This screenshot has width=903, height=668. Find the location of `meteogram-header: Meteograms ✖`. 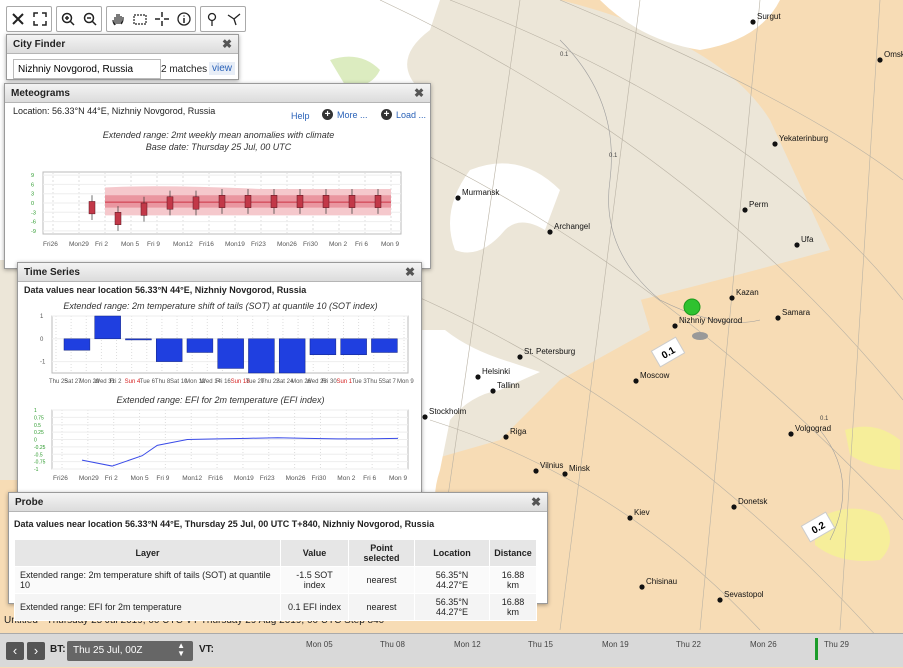

meteogram-header: Meteograms ✖ is located at coordinates (217, 93).